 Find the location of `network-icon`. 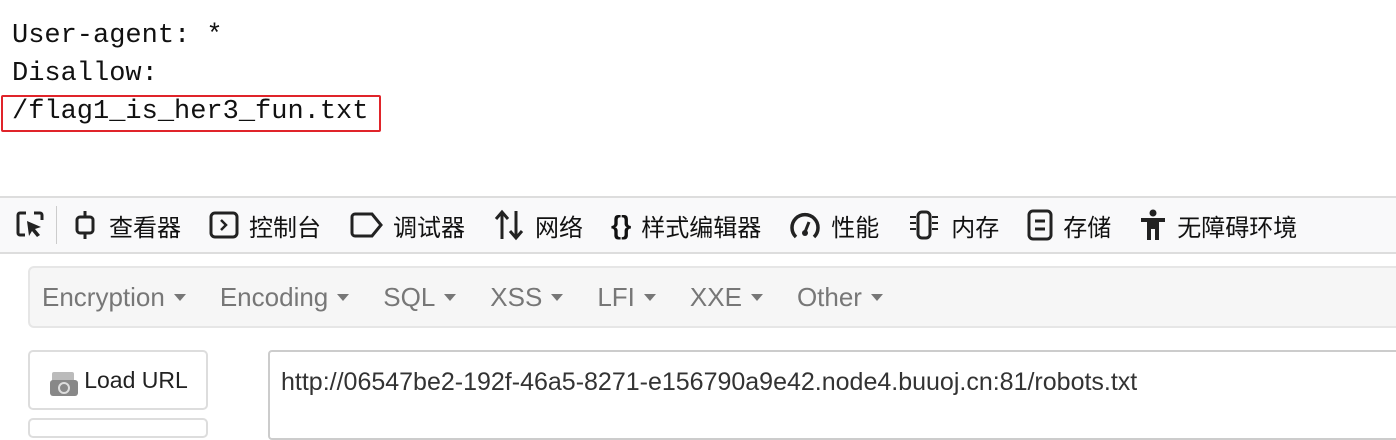

network-icon is located at coordinates (509, 225).